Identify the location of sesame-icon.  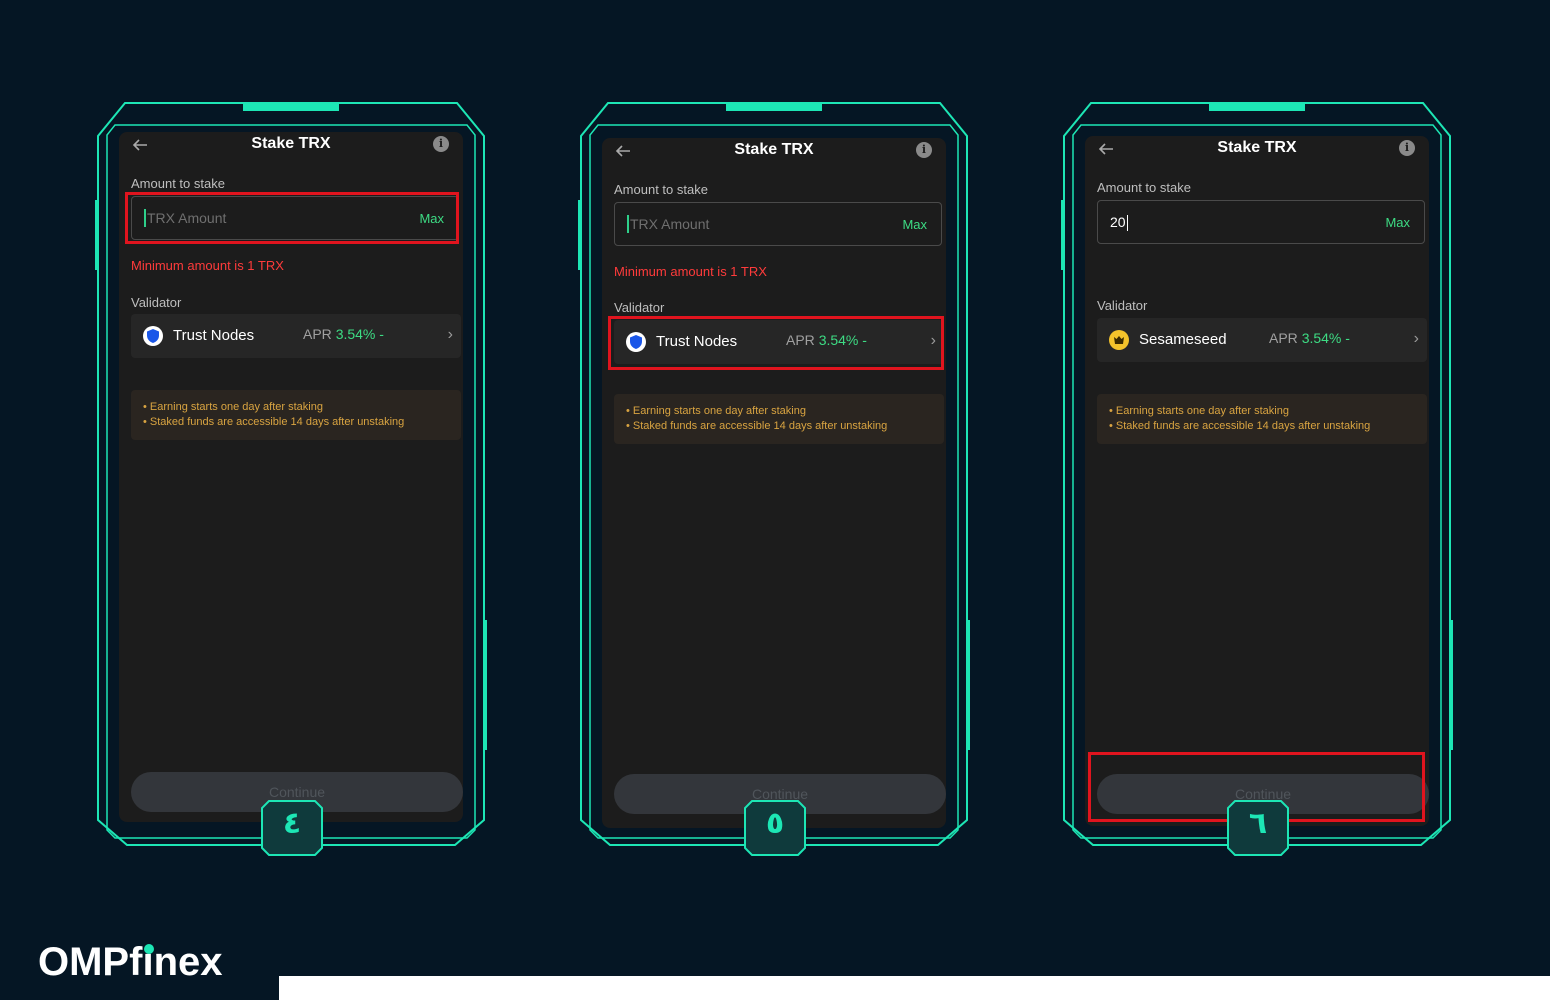
(1119, 340).